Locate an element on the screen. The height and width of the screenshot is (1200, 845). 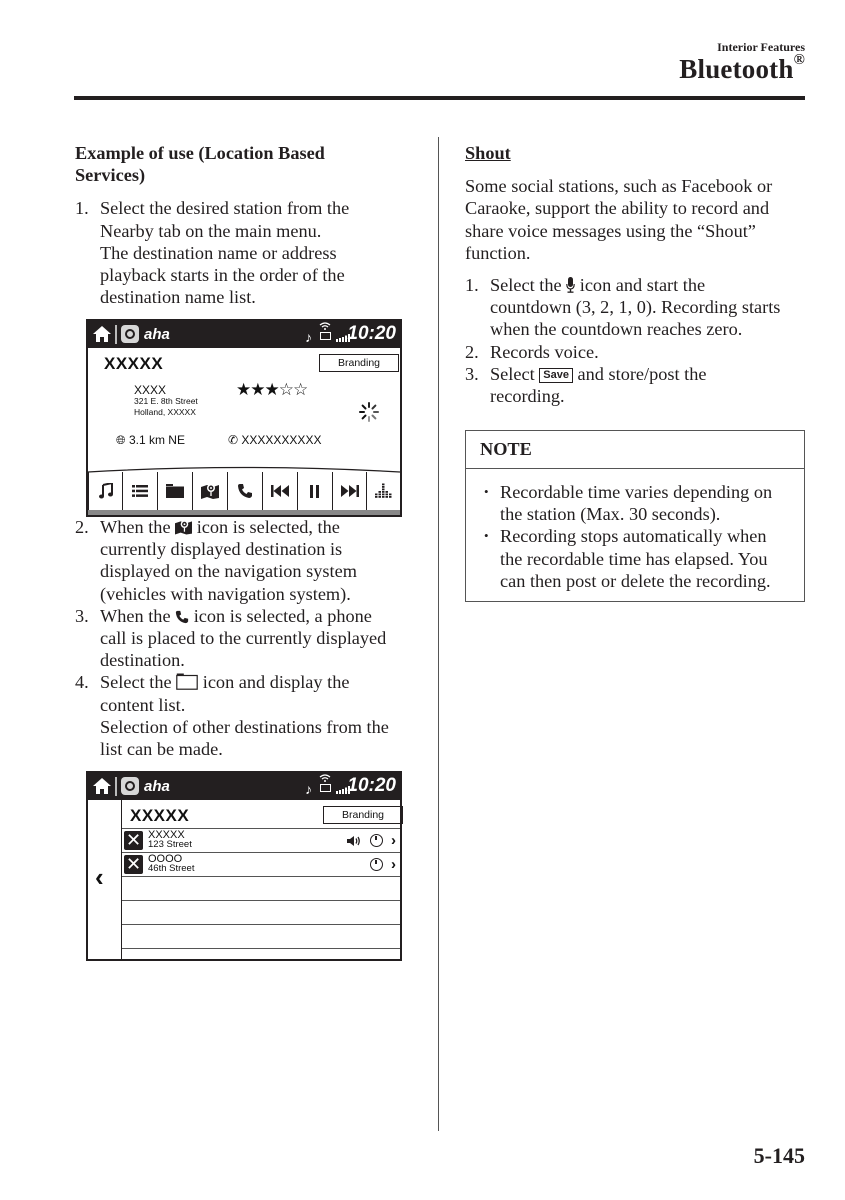
heading-line: Services) is located at coordinates (110, 175).